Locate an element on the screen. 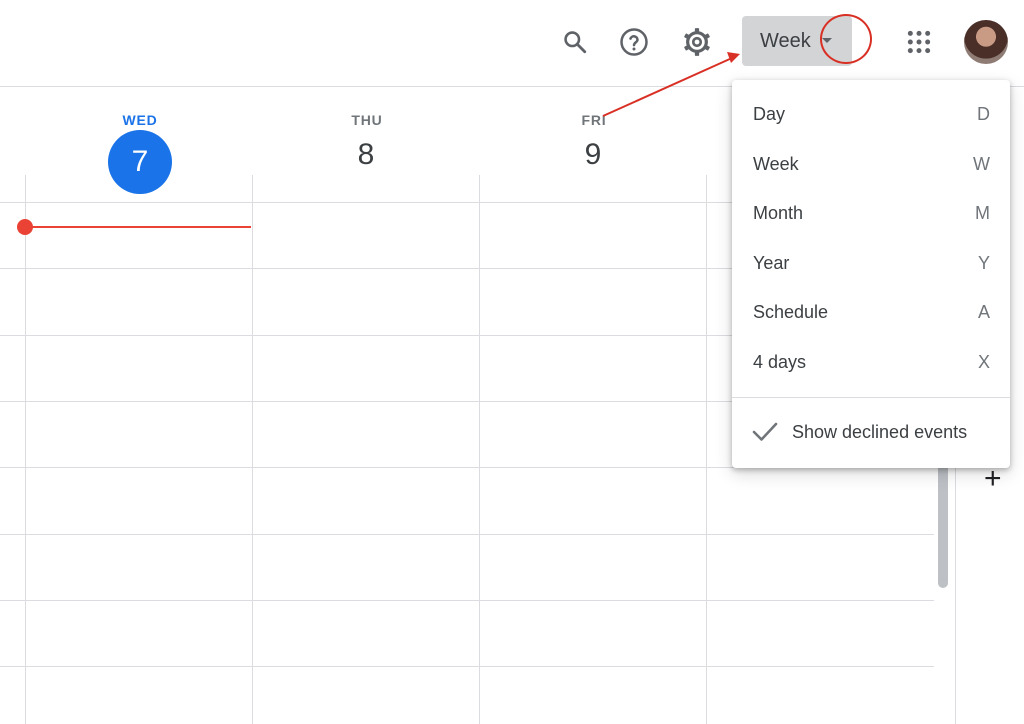 The height and width of the screenshot is (724, 1024). search-icon is located at coordinates (575, 42).